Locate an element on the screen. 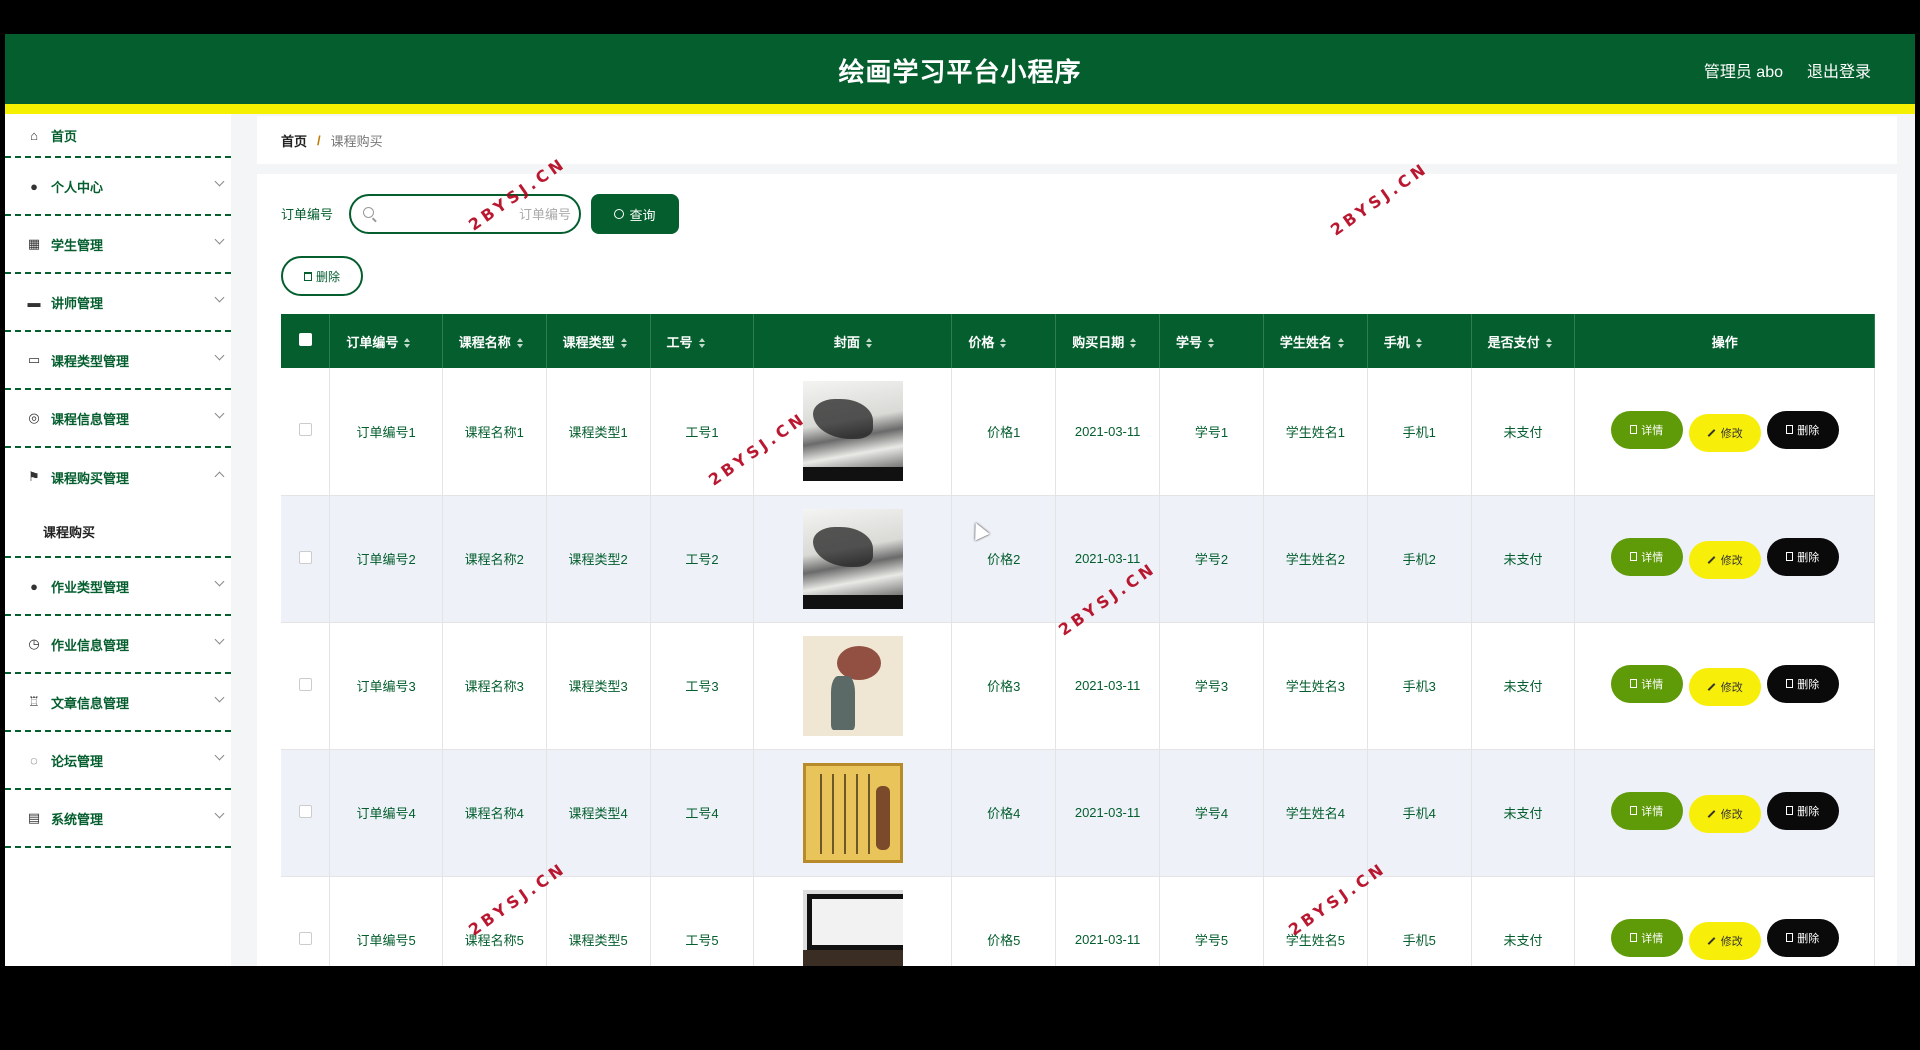 The image size is (1920, 1050). cell-order: 订单编号5 is located at coordinates (386, 921).